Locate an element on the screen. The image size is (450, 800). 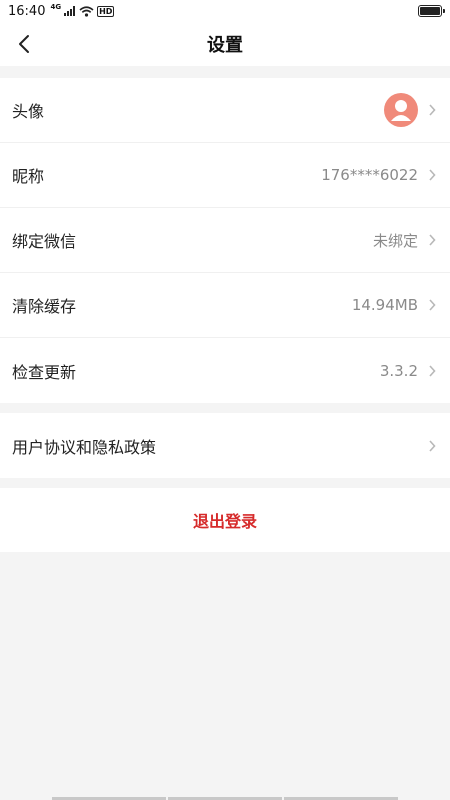
battery-icon is located at coordinates (431, 11).